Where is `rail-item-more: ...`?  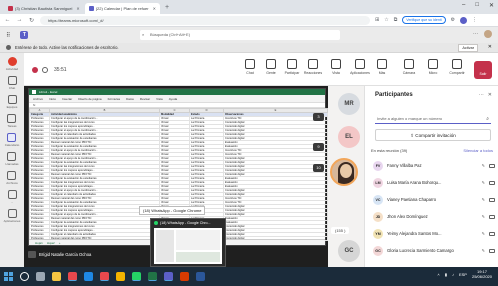
rail-item-more: ... is located at coordinates (12, 197).